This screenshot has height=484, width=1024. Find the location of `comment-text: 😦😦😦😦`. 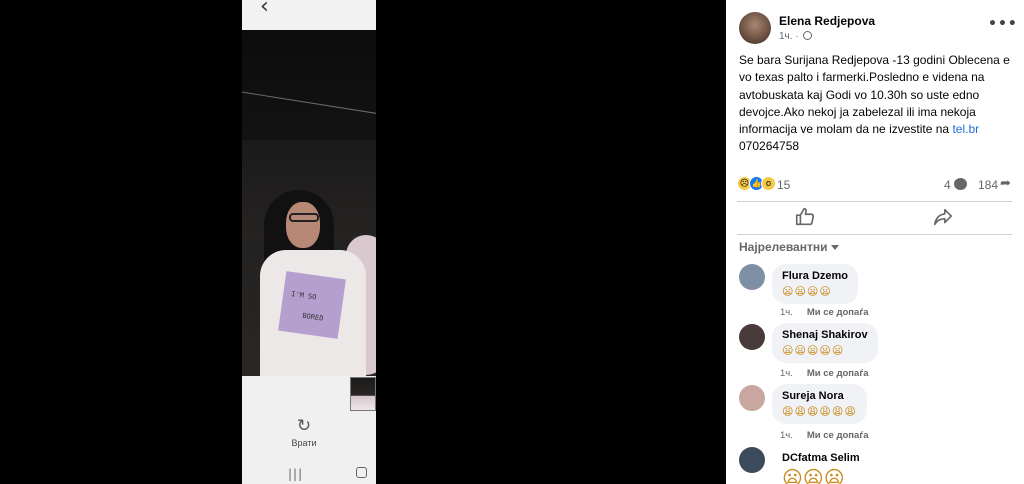

comment-text: 😦😦😦😦 is located at coordinates (807, 291).